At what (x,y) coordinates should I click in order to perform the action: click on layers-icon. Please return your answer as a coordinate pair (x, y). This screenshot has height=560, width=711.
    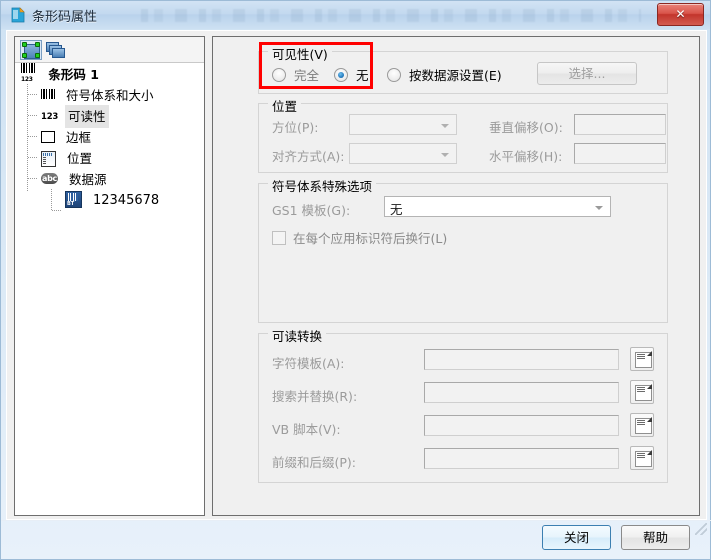
    Looking at the image, I should click on (56, 50).